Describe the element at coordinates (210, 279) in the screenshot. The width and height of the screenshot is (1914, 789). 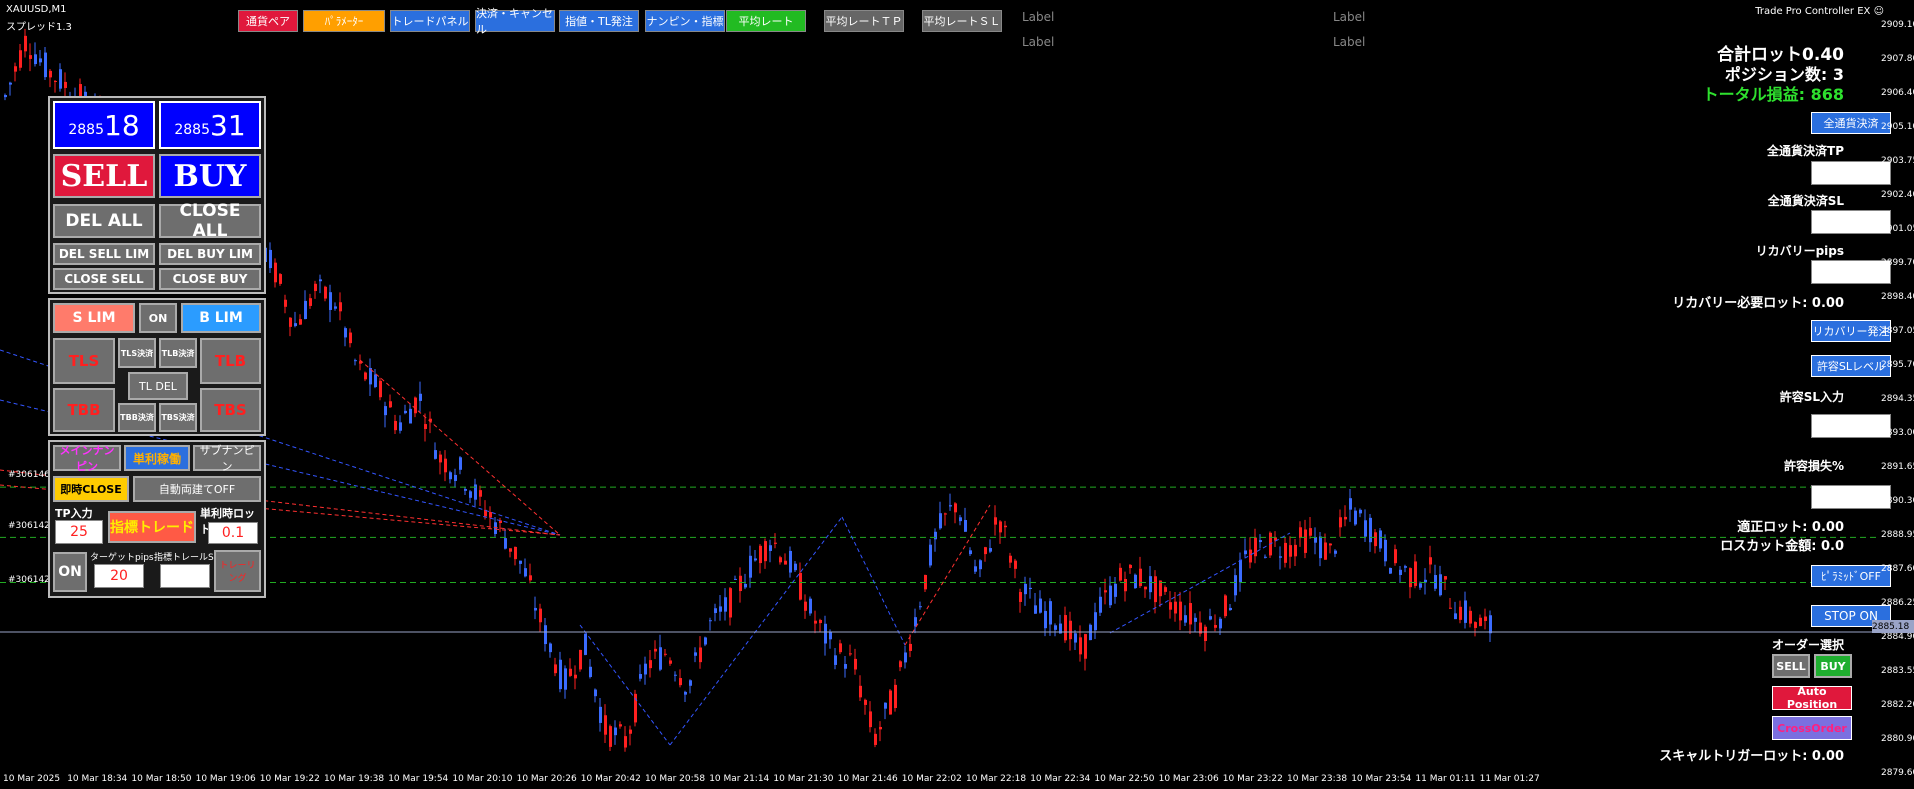
I see `close-buy-button: CLOSE BUY` at that location.